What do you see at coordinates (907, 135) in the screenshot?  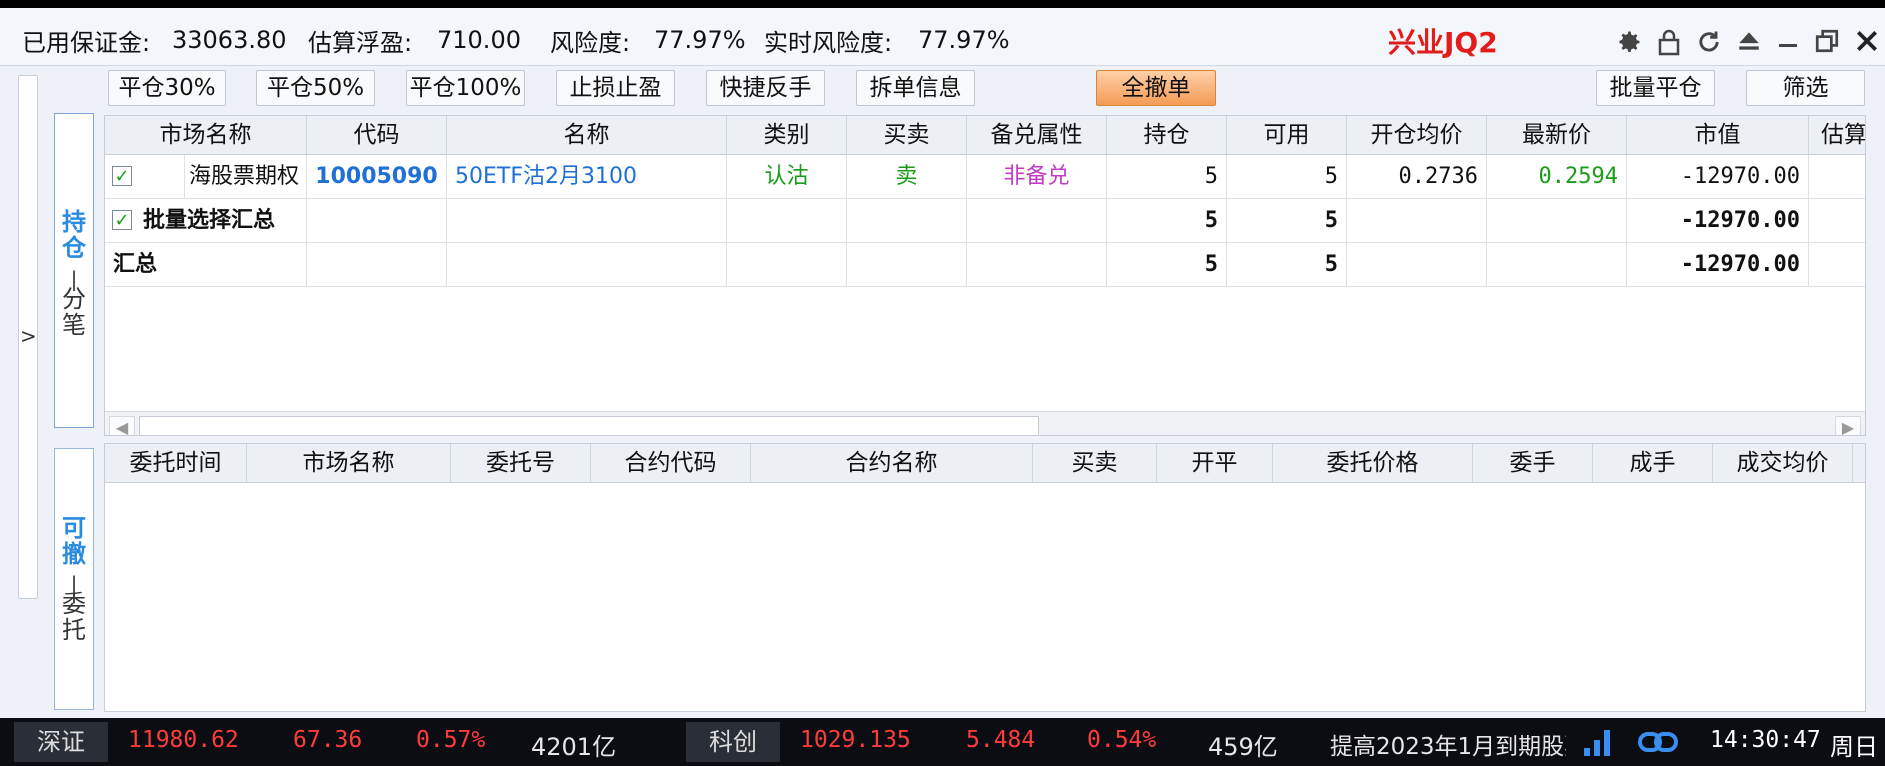 I see `col-side: 买卖` at bounding box center [907, 135].